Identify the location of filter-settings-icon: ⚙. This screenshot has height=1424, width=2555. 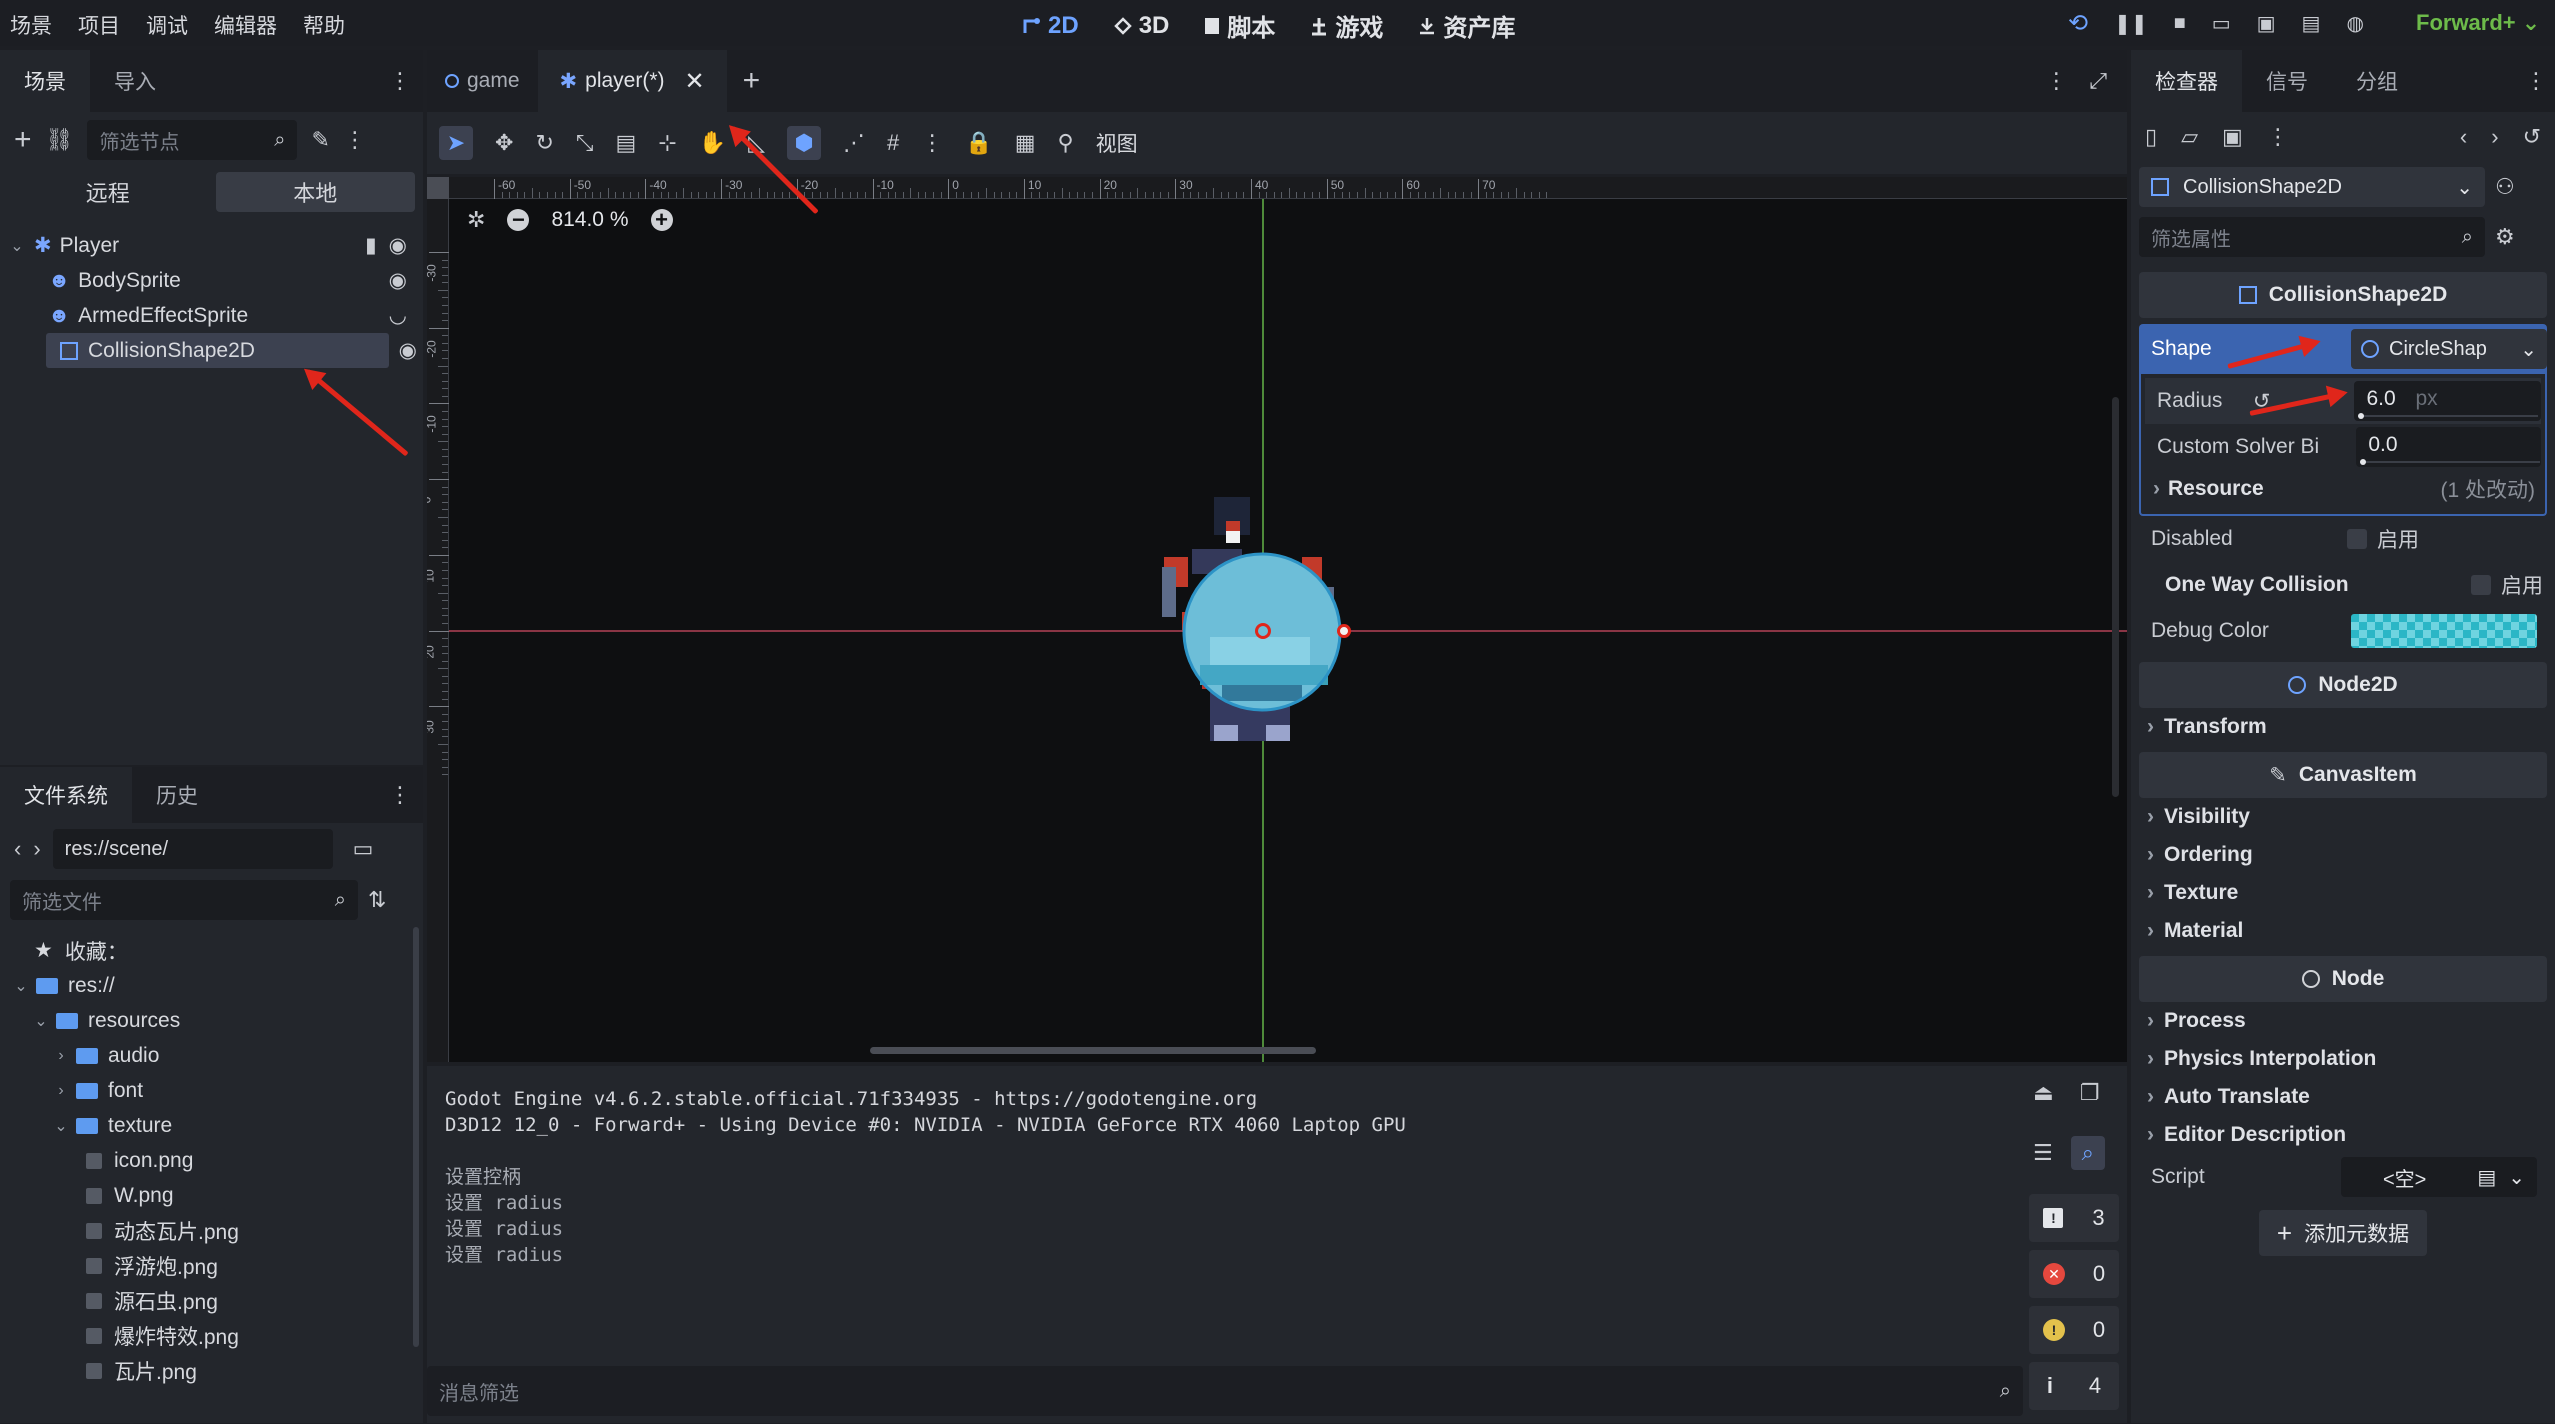
(2505, 237).